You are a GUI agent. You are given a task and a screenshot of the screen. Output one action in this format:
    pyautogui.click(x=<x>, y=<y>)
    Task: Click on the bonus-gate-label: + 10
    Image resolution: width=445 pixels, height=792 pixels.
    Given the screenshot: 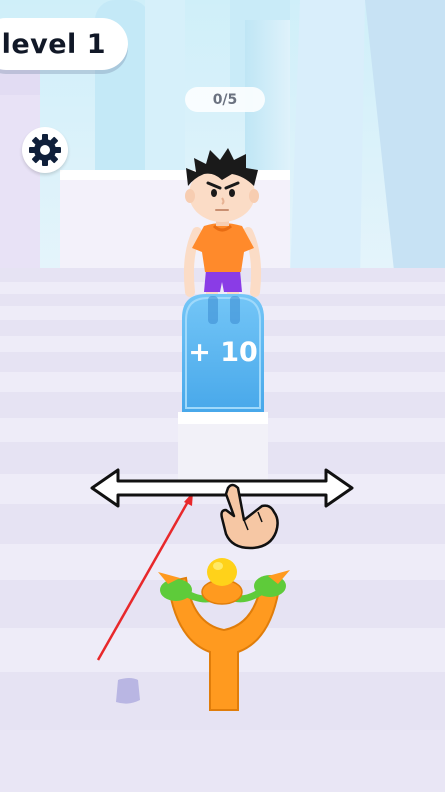 What is the action you would take?
    pyautogui.click(x=223, y=352)
    